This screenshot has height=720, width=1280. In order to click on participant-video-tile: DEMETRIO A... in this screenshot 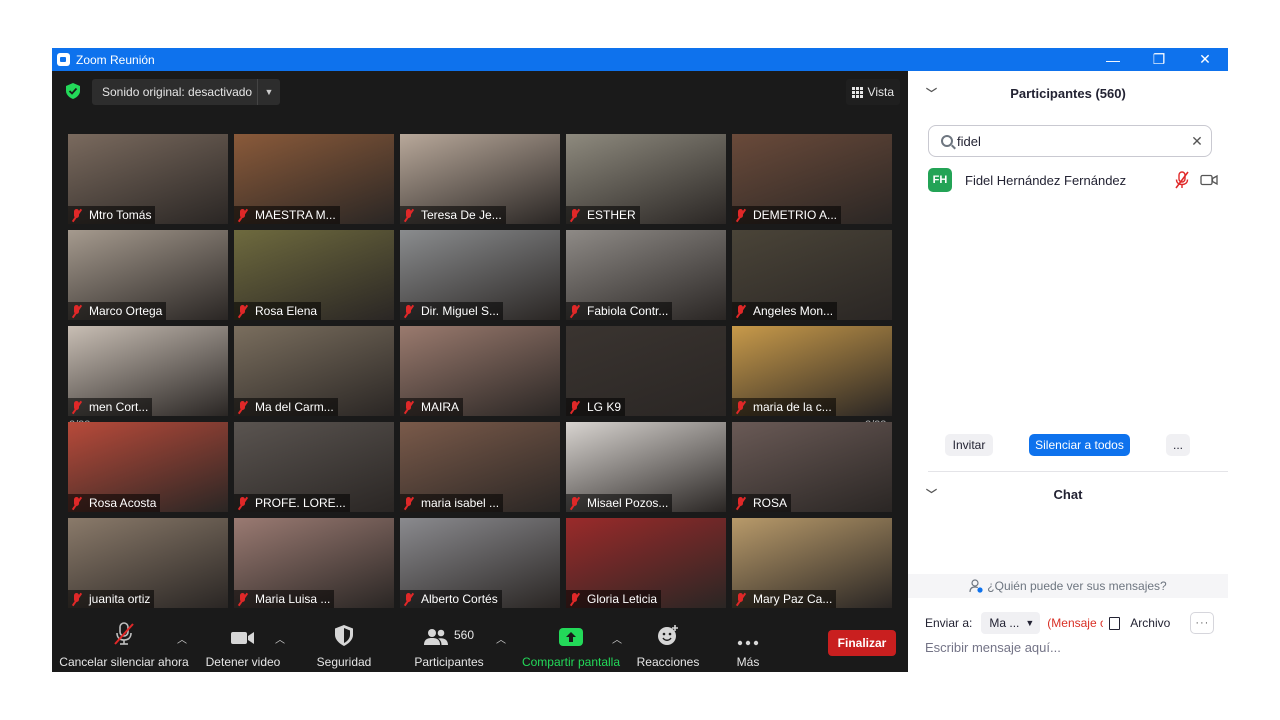, I will do `click(812, 179)`.